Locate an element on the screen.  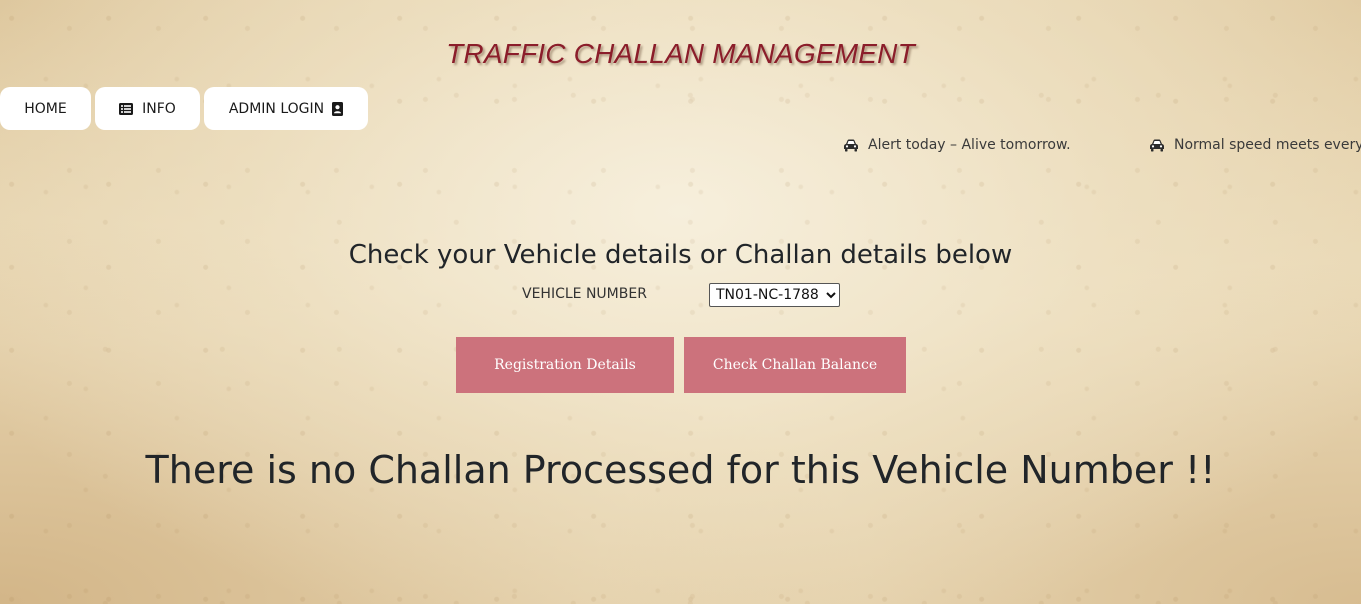
nav-admin-login-button: ADMIN LOGIN is located at coordinates (286, 108).